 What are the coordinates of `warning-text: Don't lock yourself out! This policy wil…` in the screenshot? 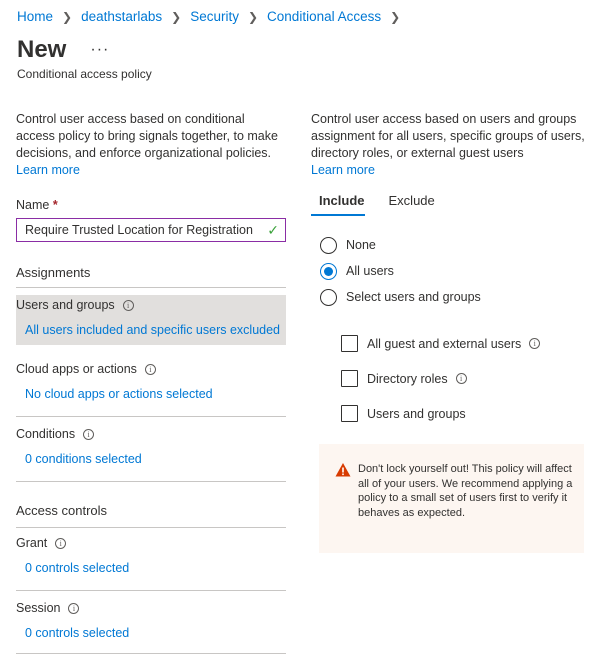 It's located at (465, 491).